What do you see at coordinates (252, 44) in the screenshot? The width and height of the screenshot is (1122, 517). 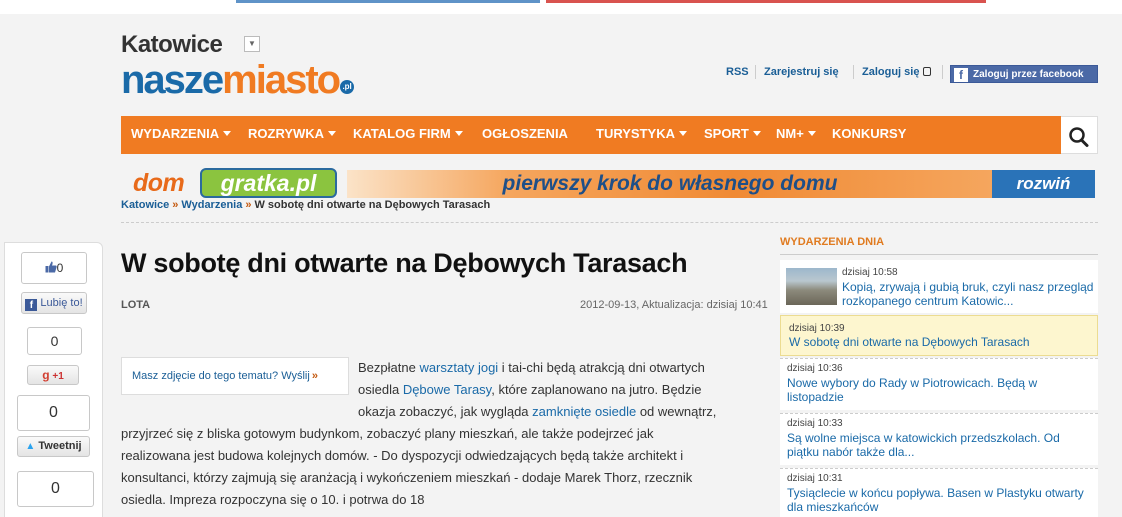 I see `city-dropdown-toggle: ▼` at bounding box center [252, 44].